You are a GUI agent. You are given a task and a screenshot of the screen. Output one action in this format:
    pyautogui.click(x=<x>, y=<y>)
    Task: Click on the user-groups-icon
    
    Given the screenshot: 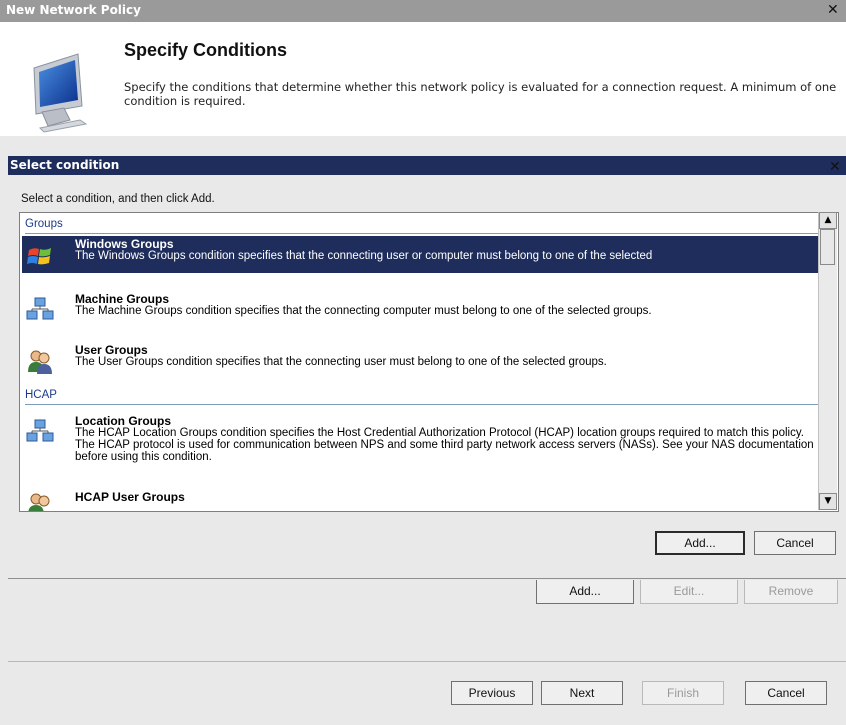 What is the action you would take?
    pyautogui.click(x=40, y=362)
    